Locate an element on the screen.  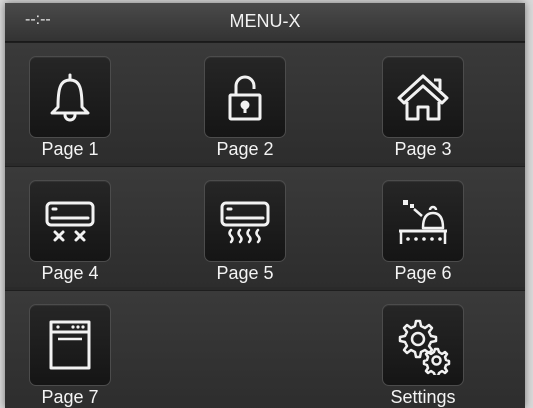
page-7-tile: Page 7 is located at coordinates (70, 349).